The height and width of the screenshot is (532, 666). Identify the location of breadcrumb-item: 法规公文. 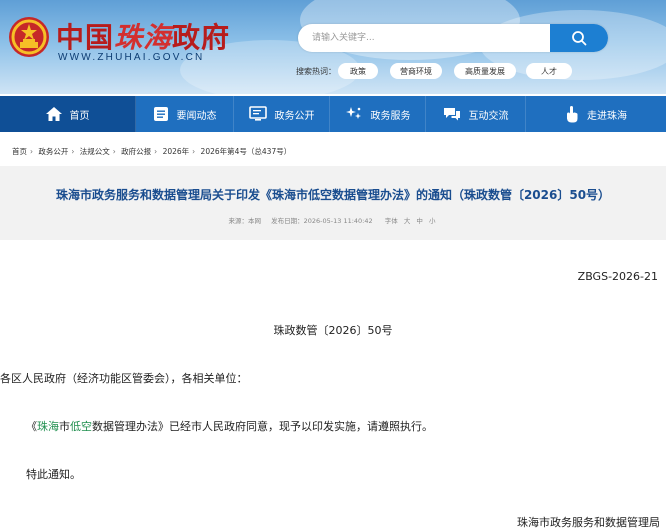
(95, 151).